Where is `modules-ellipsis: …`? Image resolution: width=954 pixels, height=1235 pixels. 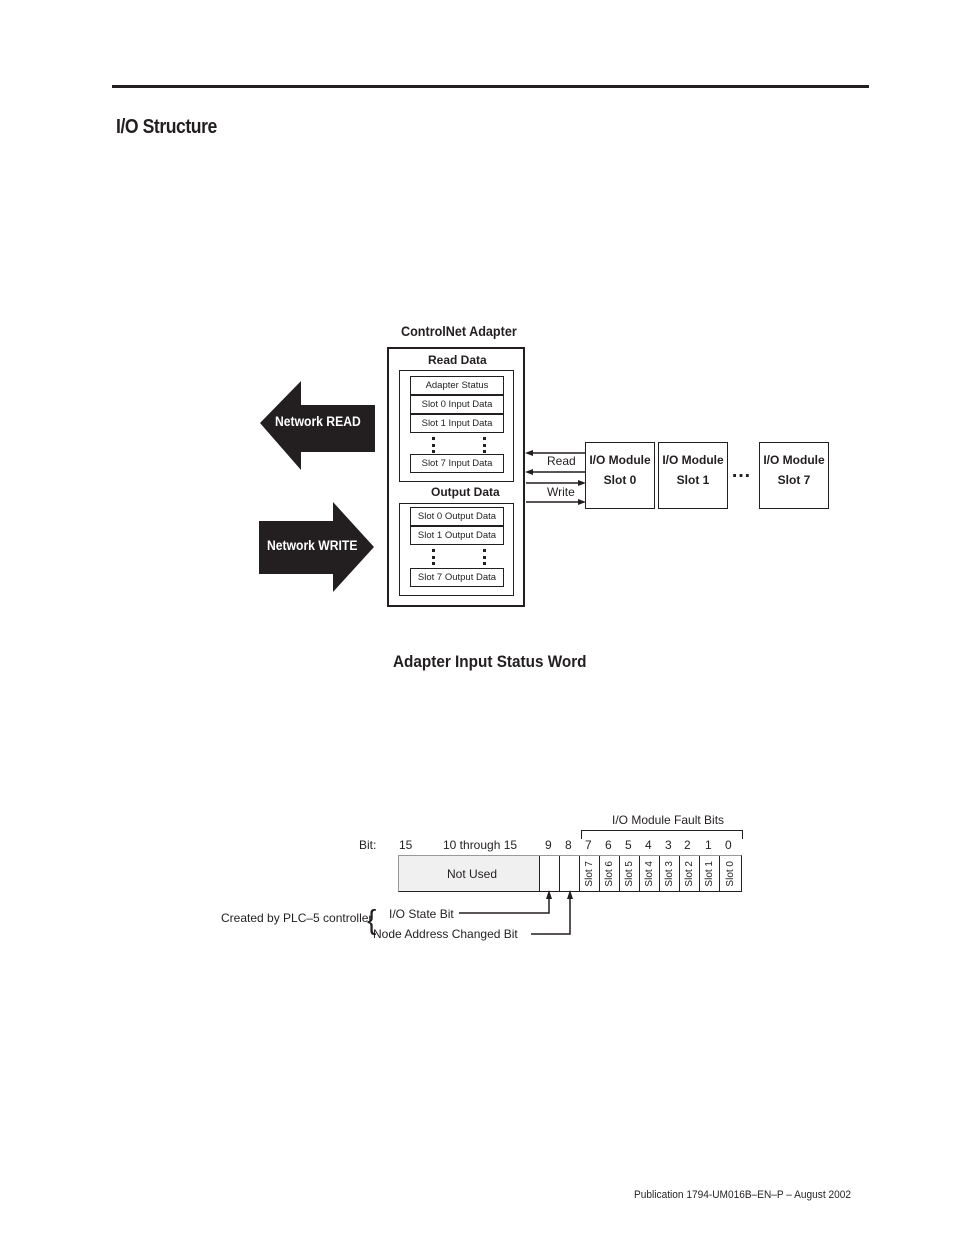 modules-ellipsis: … is located at coordinates (741, 471).